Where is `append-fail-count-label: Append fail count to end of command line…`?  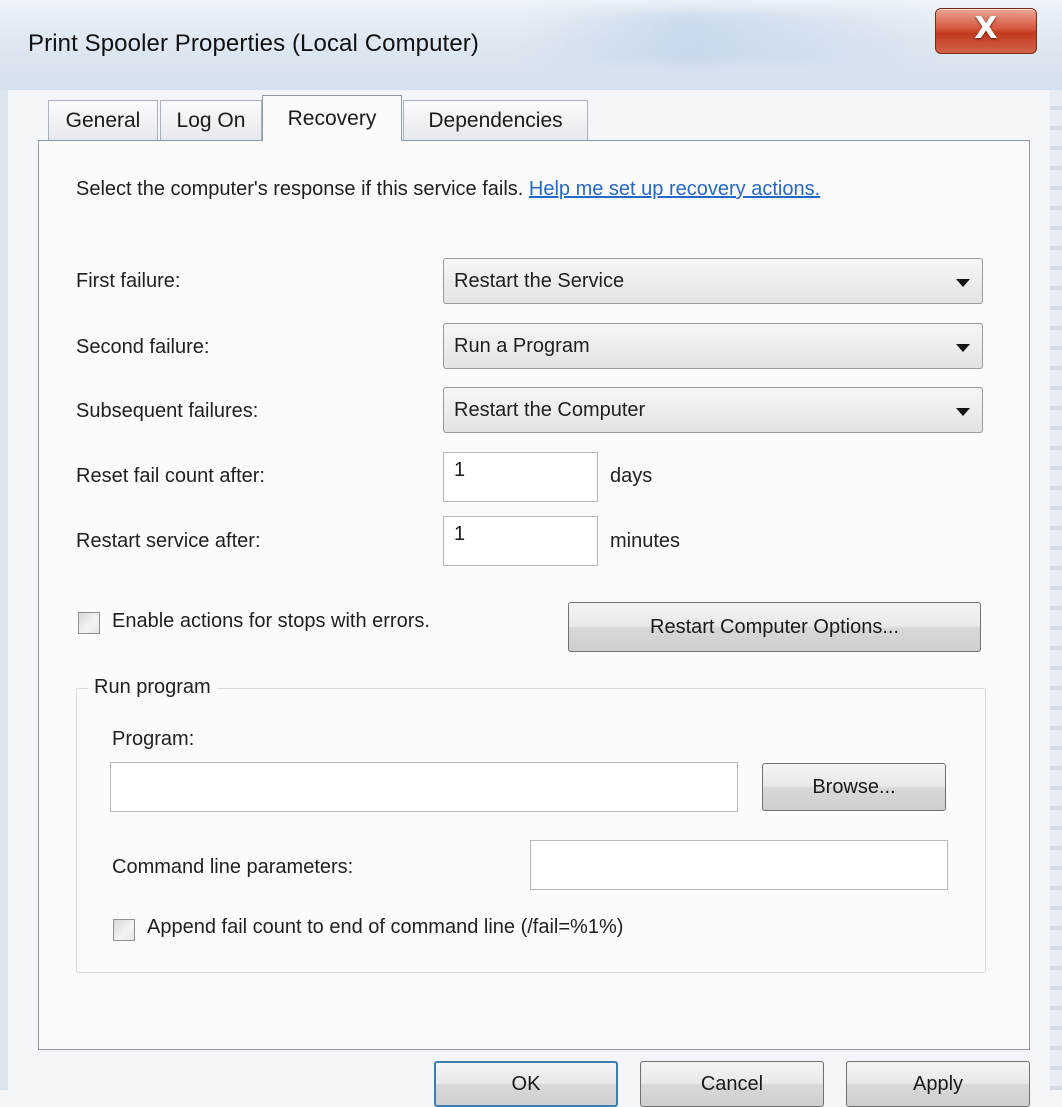
append-fail-count-label: Append fail count to end of command line… is located at coordinates (385, 927).